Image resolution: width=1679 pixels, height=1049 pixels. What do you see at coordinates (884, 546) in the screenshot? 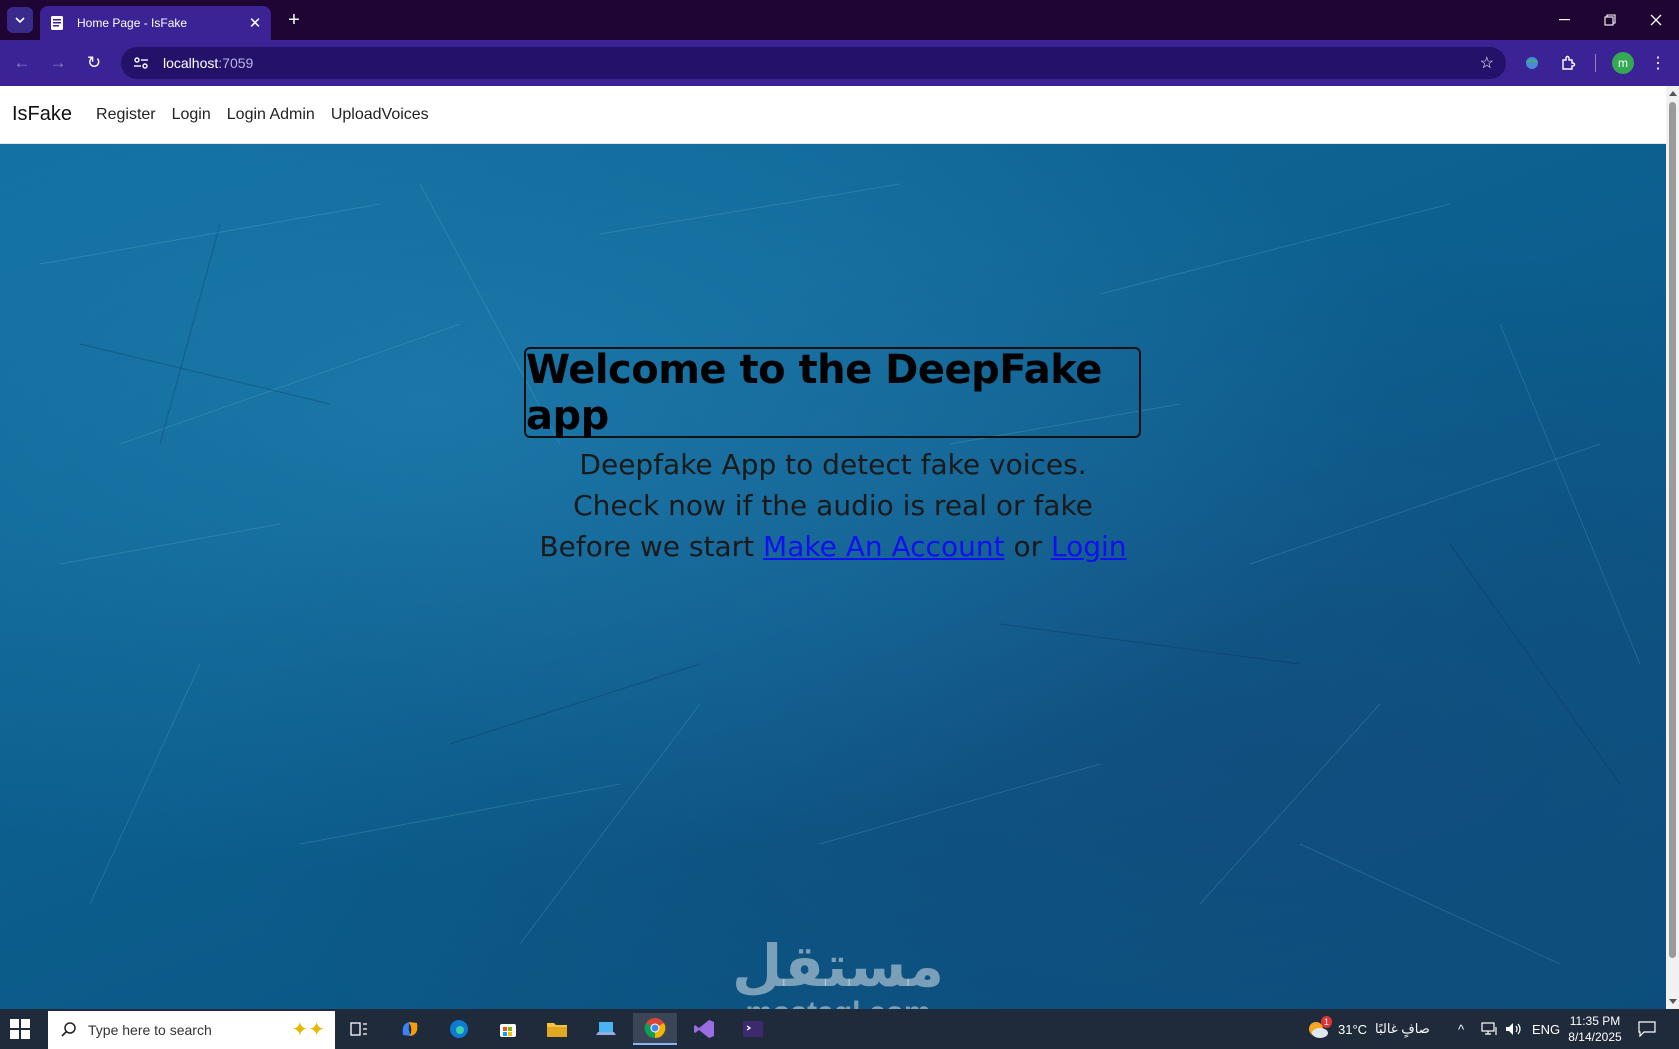
I see `make-account-link: Make An Account` at bounding box center [884, 546].